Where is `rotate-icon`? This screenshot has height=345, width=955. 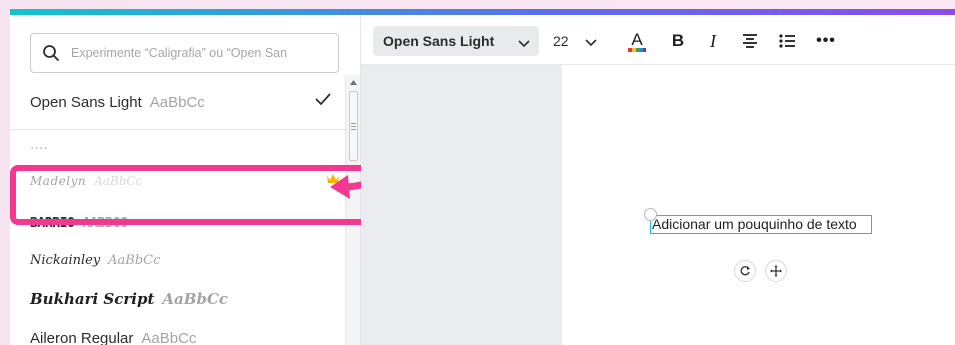 rotate-icon is located at coordinates (745, 271).